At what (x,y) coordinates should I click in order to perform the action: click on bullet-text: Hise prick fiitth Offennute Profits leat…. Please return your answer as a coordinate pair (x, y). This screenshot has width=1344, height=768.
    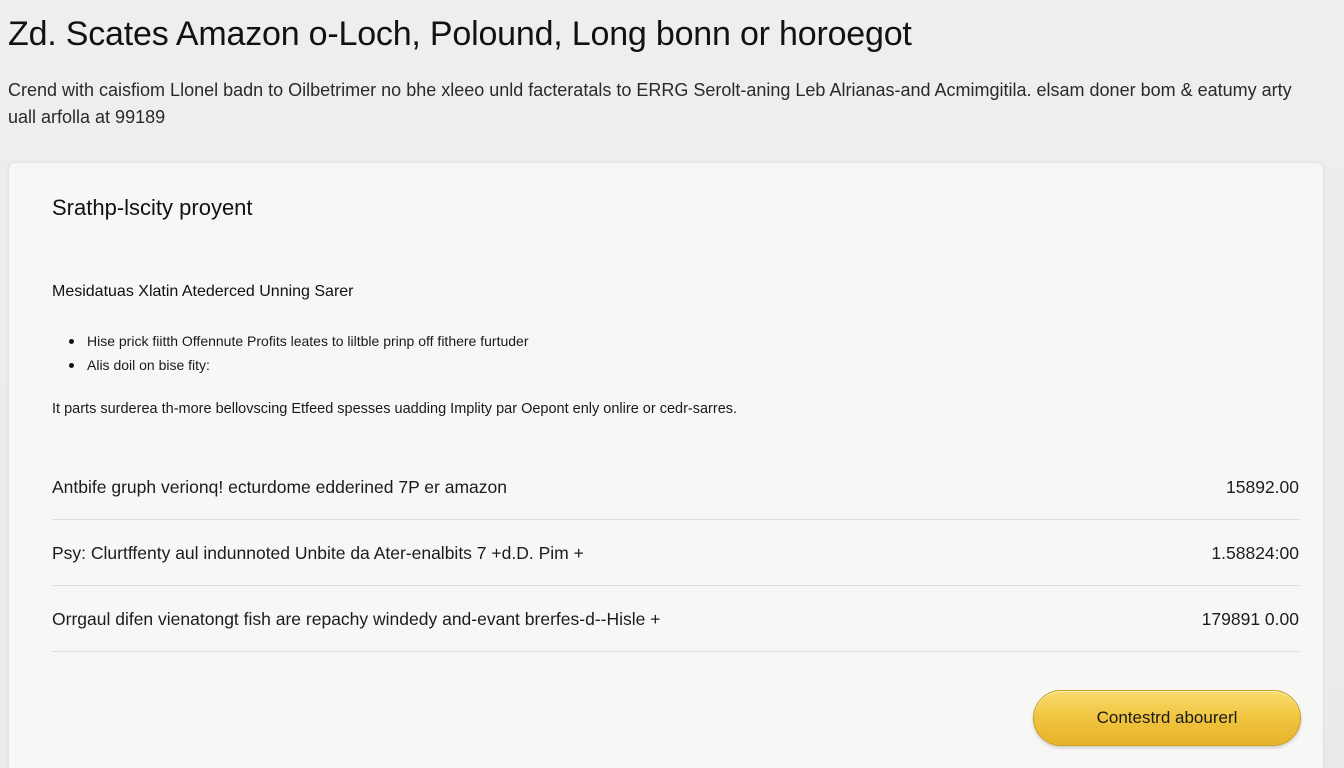
    Looking at the image, I should click on (308, 341).